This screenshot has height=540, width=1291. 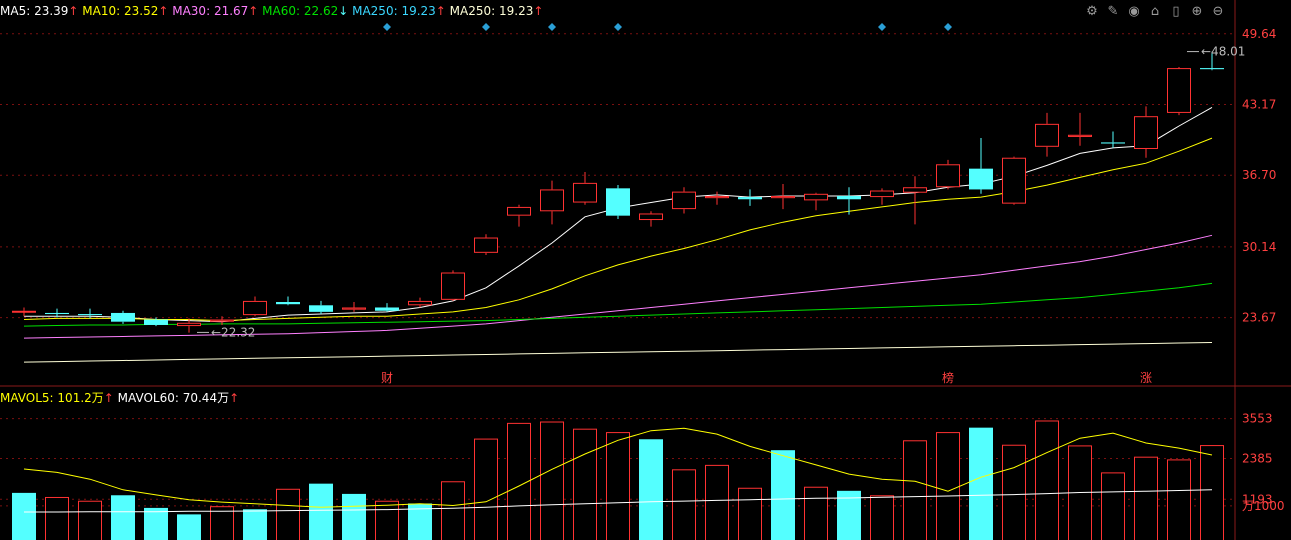 I want to click on chart-toolbar: ⚙ ✎ ◉ ⌂ ▯ ⊕ ⊖, so click(x=1155, y=12).